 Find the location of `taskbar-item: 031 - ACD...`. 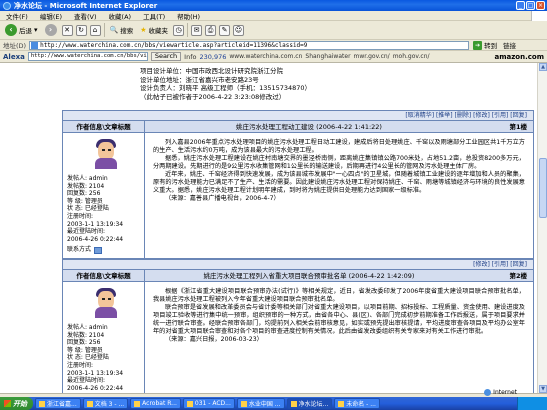

taskbar-item: 031 - ACD... is located at coordinates (208, 403).